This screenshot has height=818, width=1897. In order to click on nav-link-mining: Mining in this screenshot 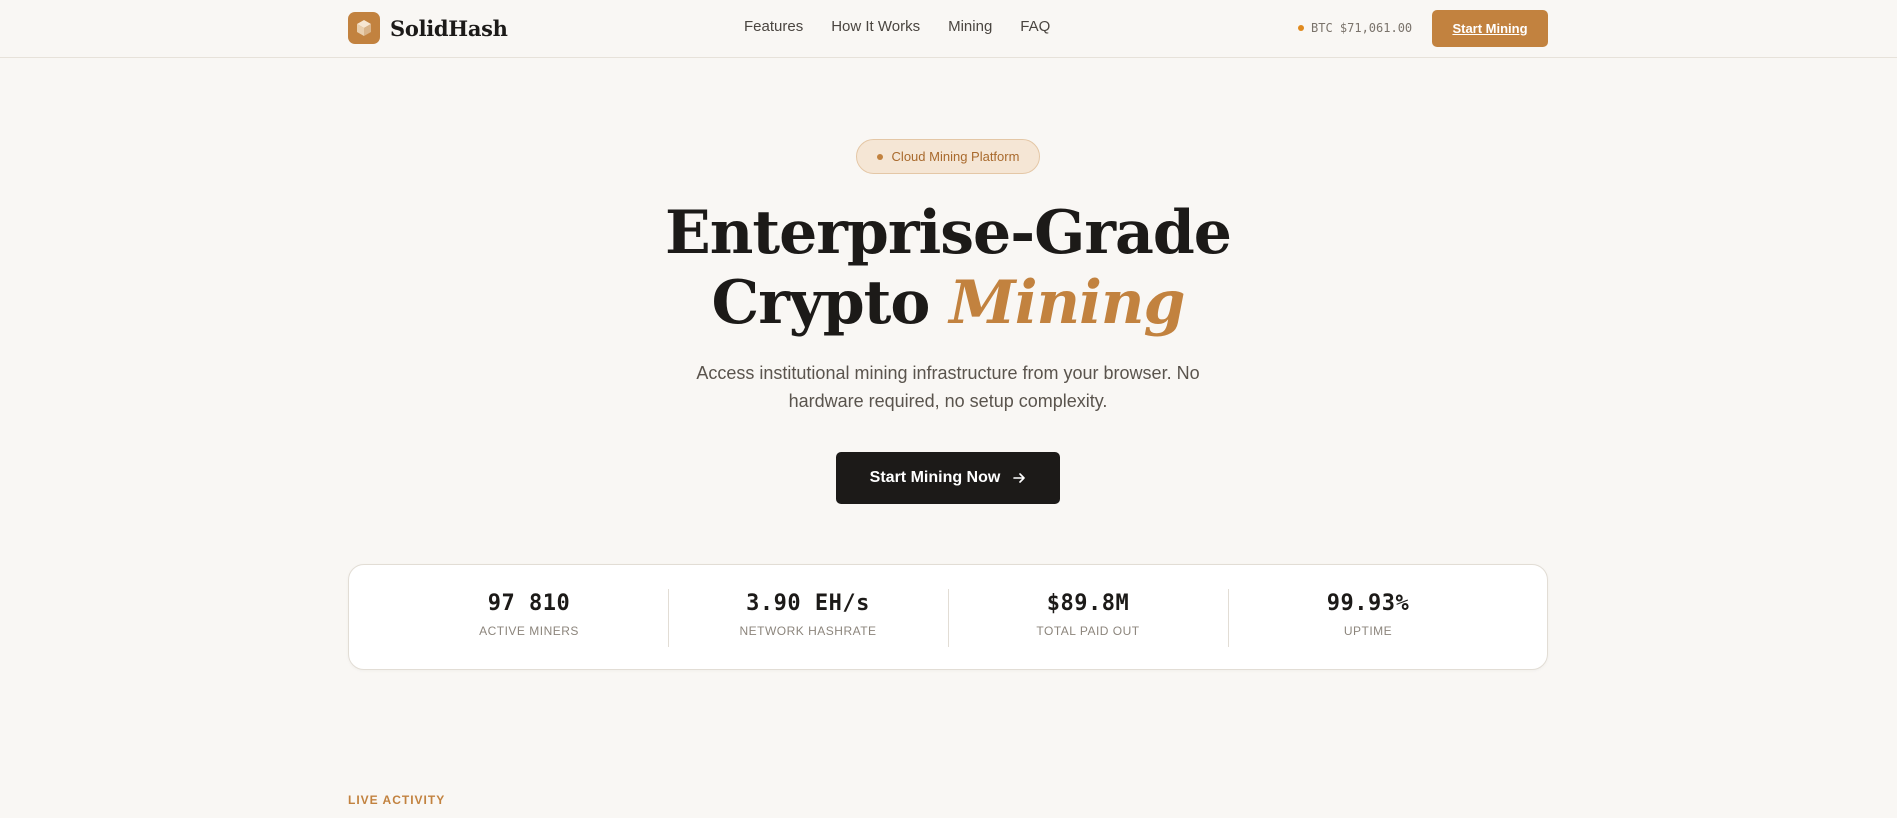, I will do `click(970, 26)`.